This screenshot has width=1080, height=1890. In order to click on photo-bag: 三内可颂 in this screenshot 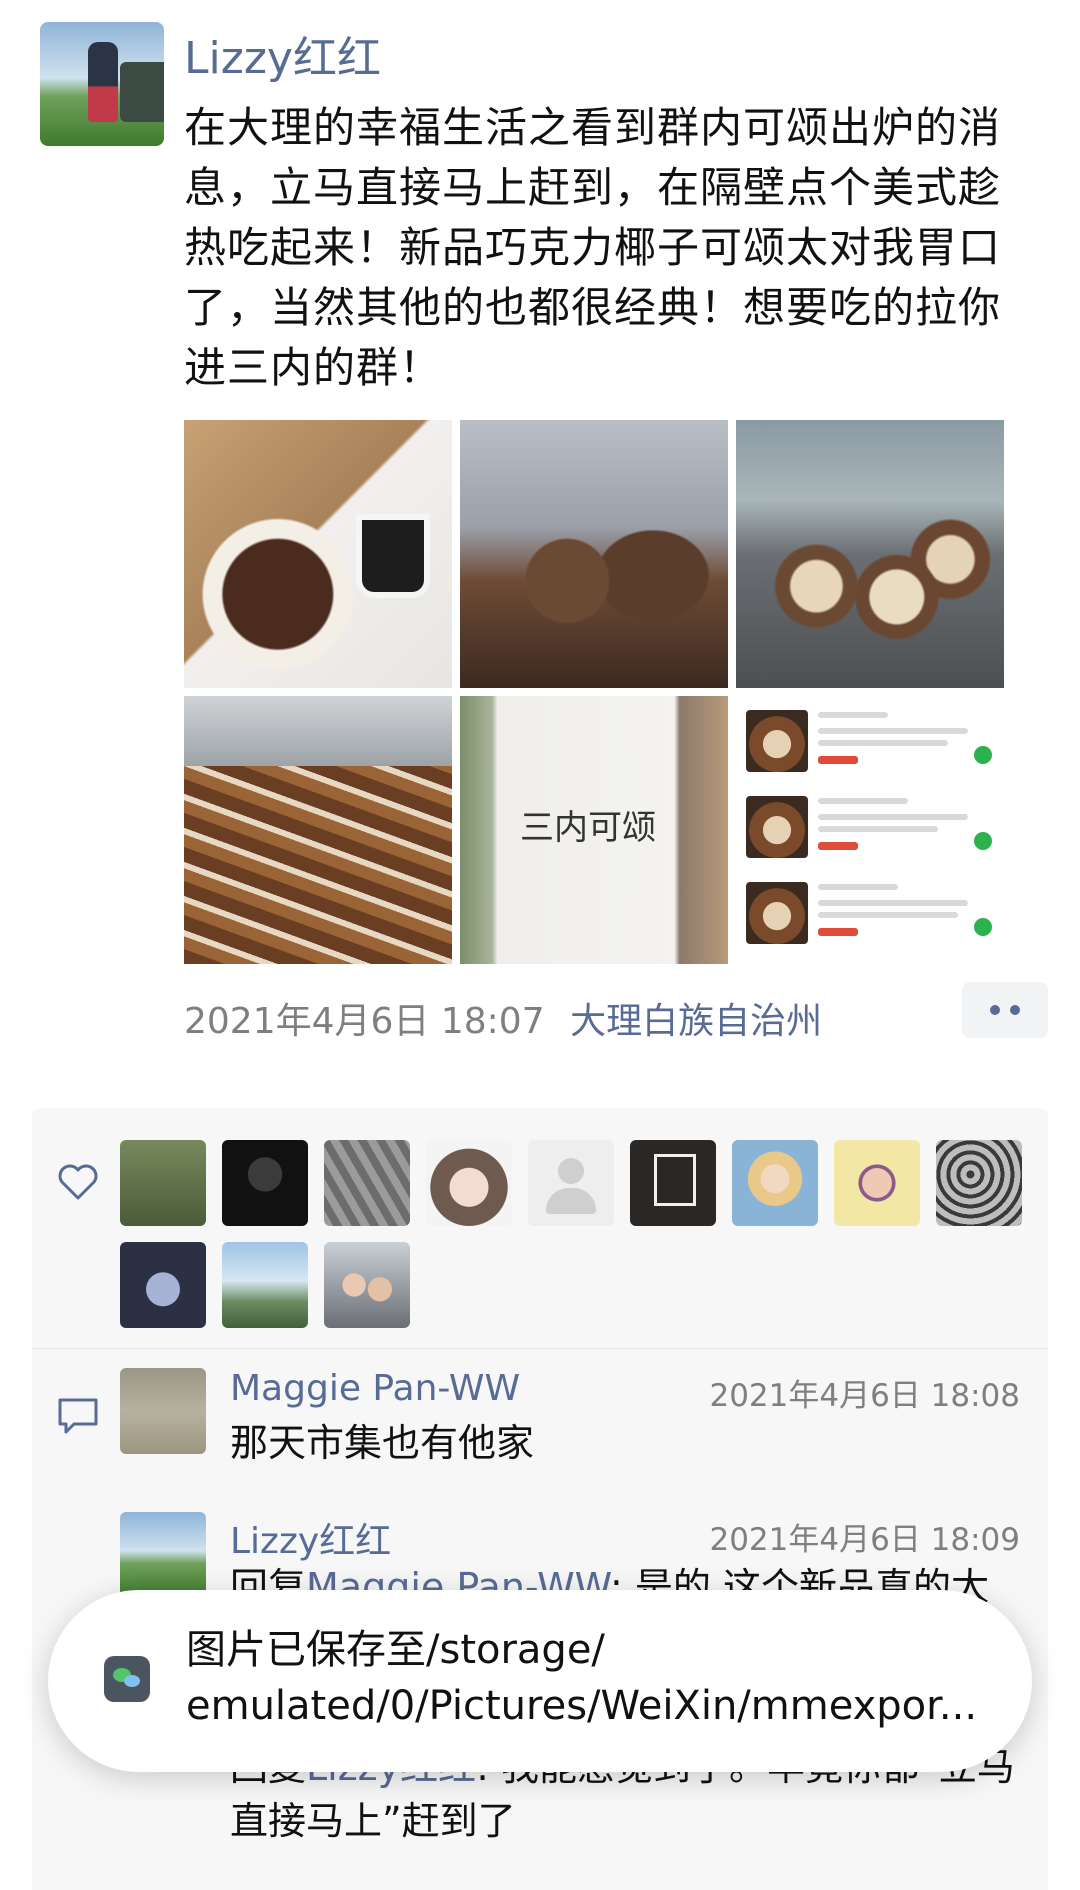, I will do `click(594, 830)`.